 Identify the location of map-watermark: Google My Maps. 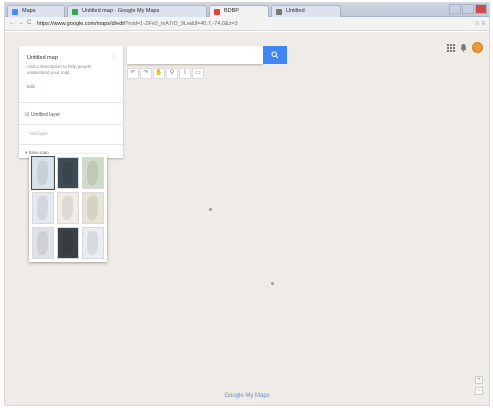
(247, 396).